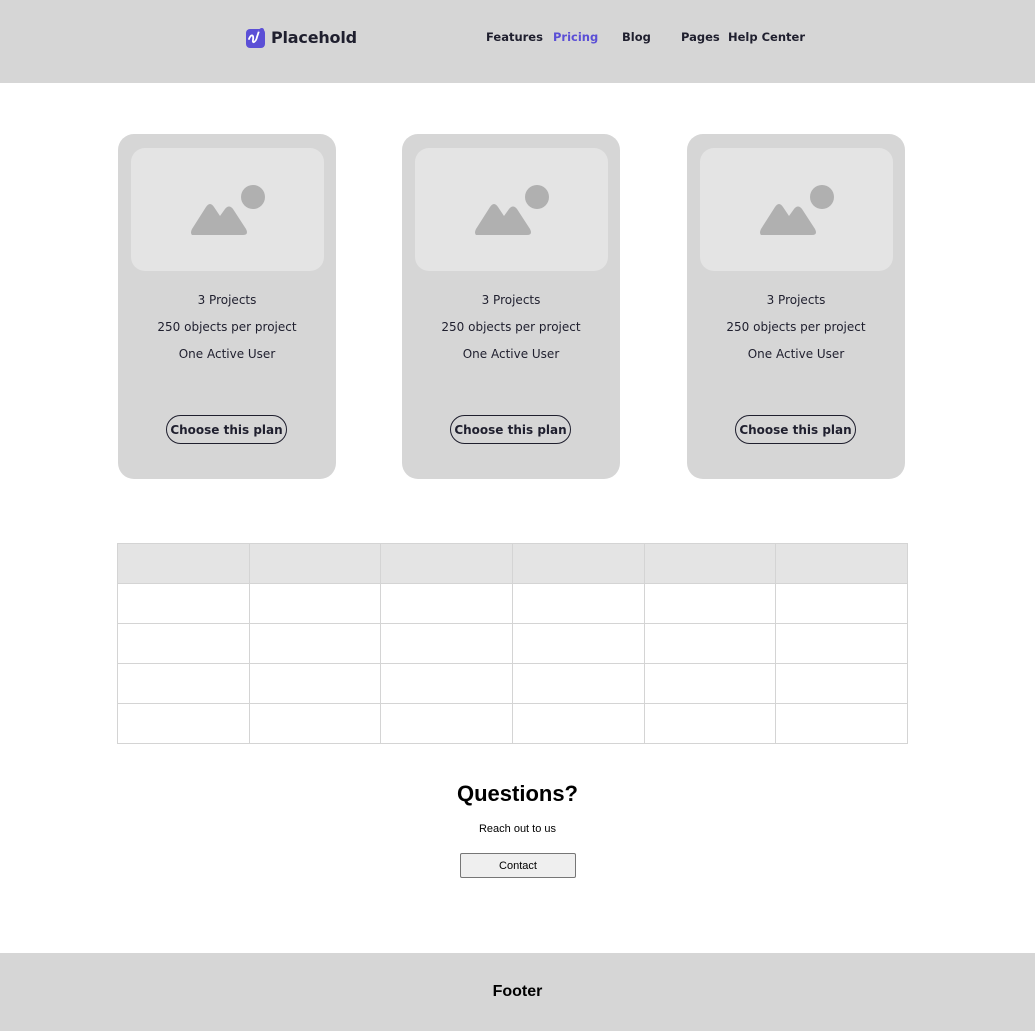 This screenshot has width=1035, height=1031. I want to click on brand-logo-icon, so click(255, 37).